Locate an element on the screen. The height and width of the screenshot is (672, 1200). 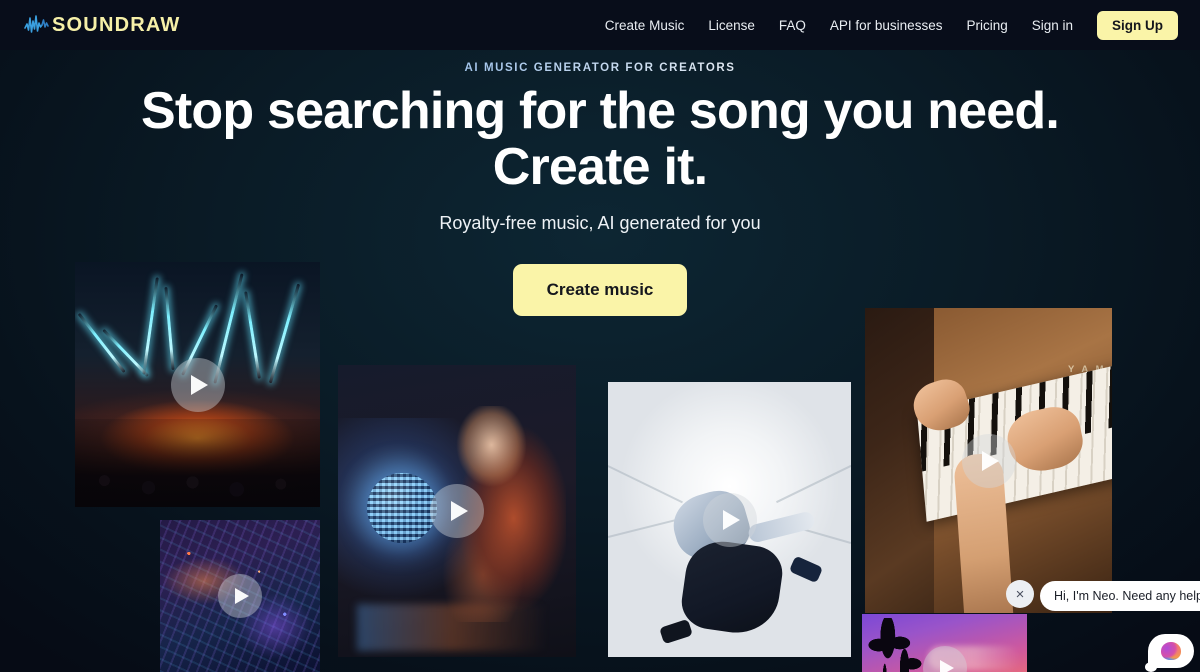
create-music-button: Create music is located at coordinates (600, 290).